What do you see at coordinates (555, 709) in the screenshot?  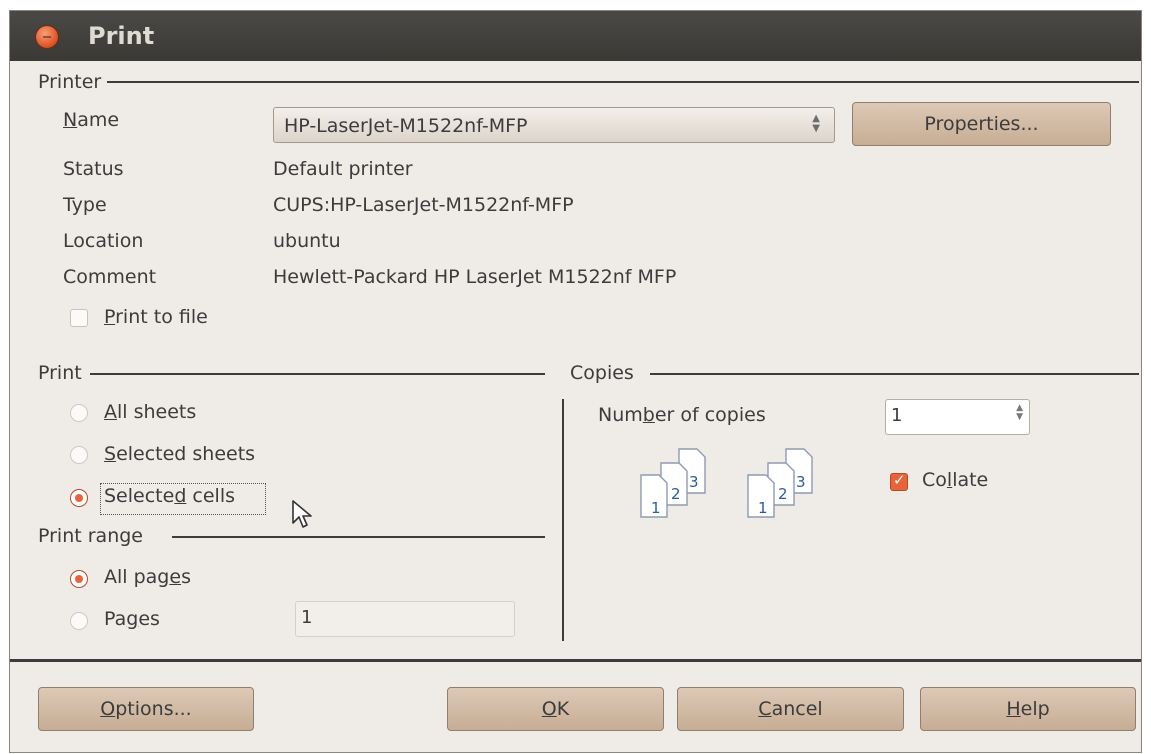 I see `ok-button: OK` at bounding box center [555, 709].